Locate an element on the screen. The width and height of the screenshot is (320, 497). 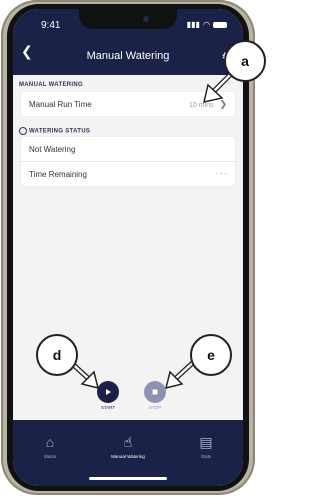
stop-icon is located at coordinates (155, 392).